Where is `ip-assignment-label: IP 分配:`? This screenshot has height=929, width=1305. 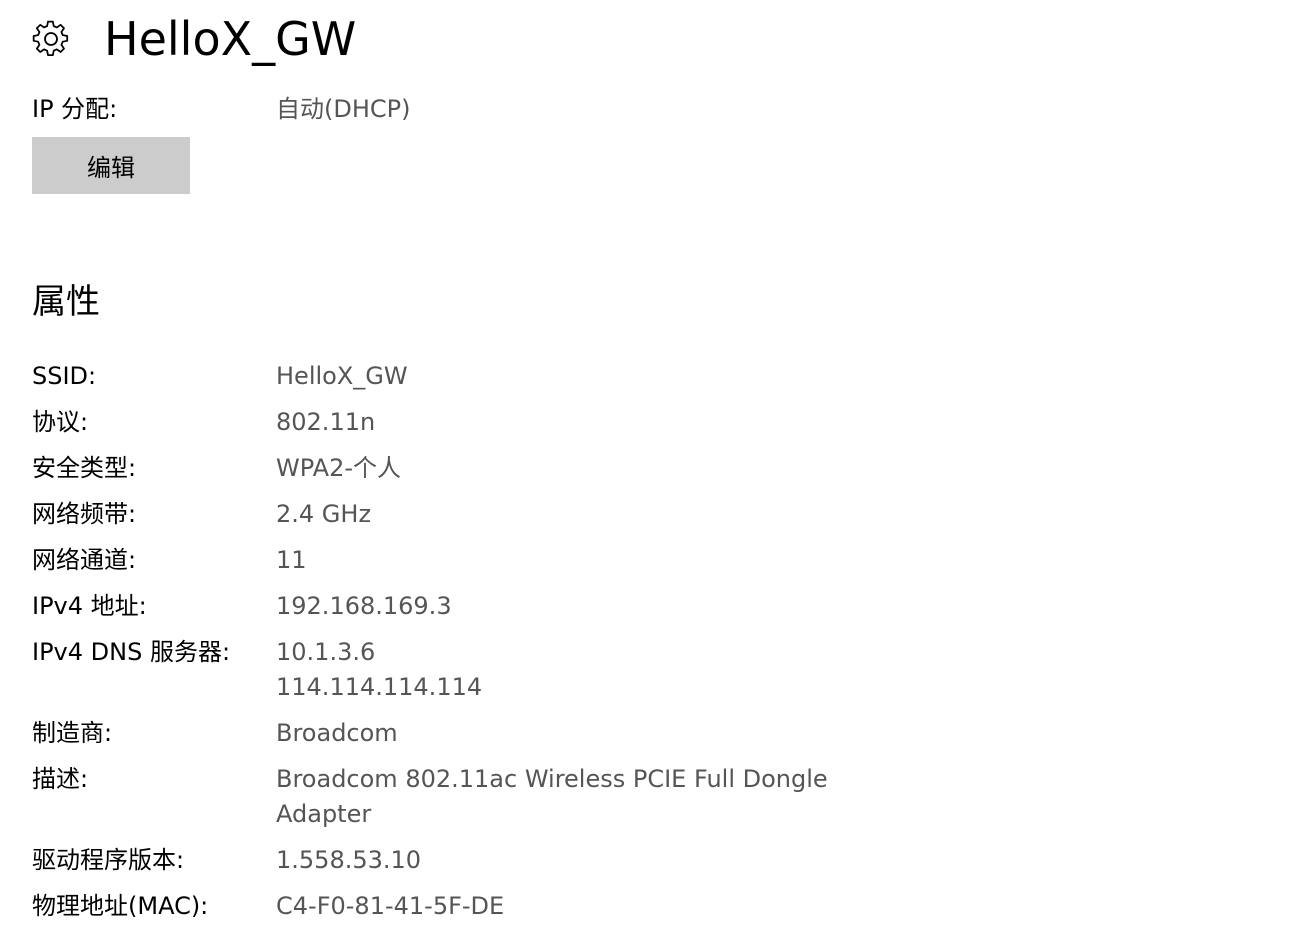
ip-assignment-label: IP 分配: is located at coordinates (75, 109).